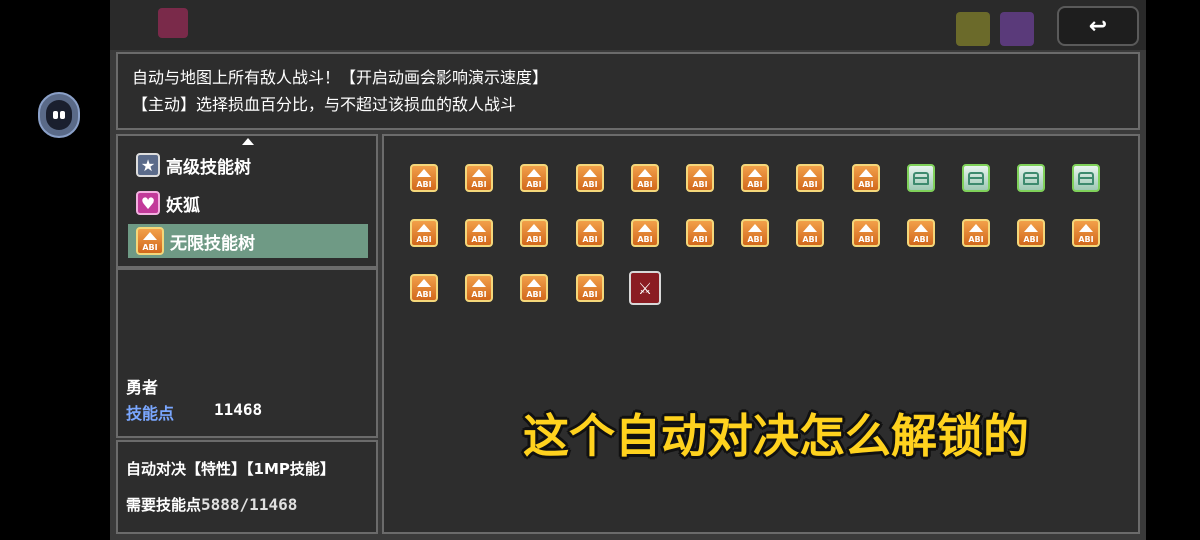 This screenshot has width=1200, height=540. Describe the element at coordinates (973, 29) in the screenshot. I see `bg-shield-icon` at that location.